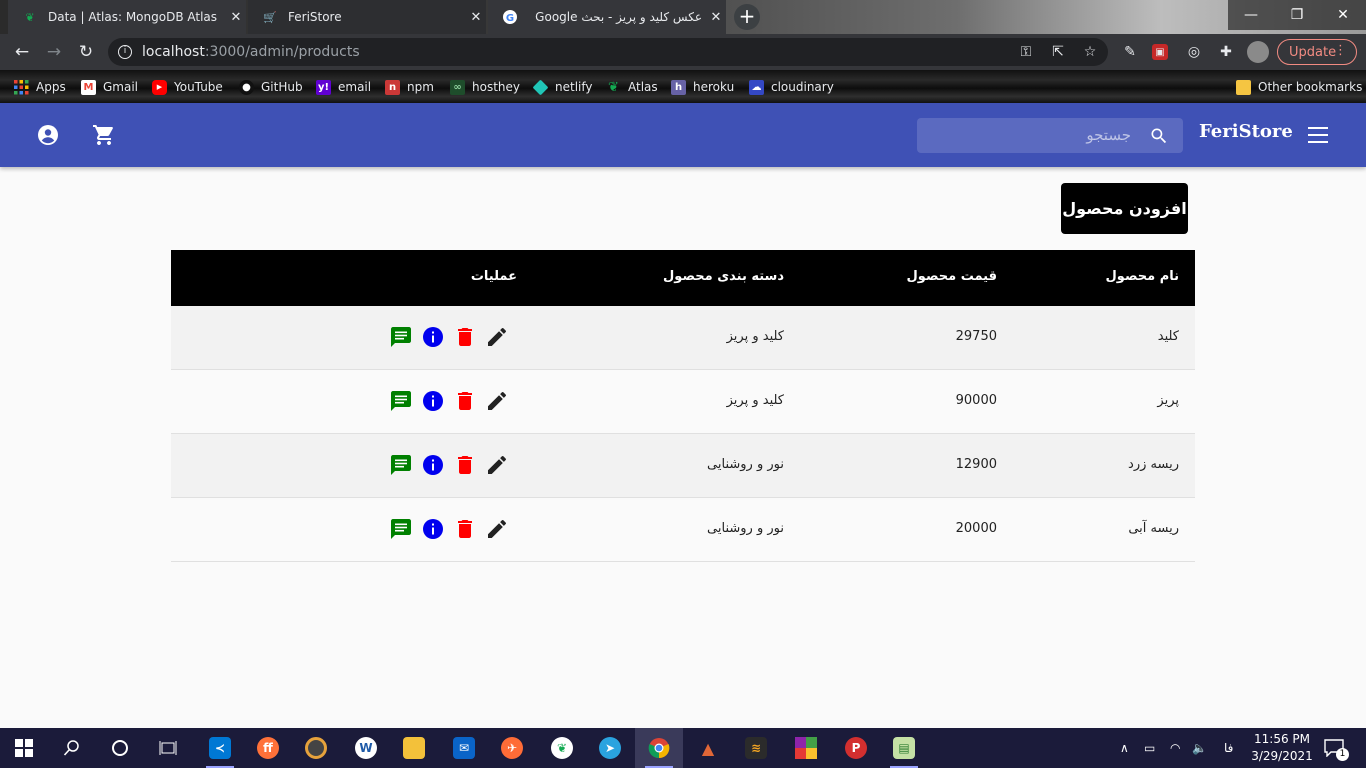 The image size is (1366, 768). I want to click on folder-icon, so click(1243, 87).